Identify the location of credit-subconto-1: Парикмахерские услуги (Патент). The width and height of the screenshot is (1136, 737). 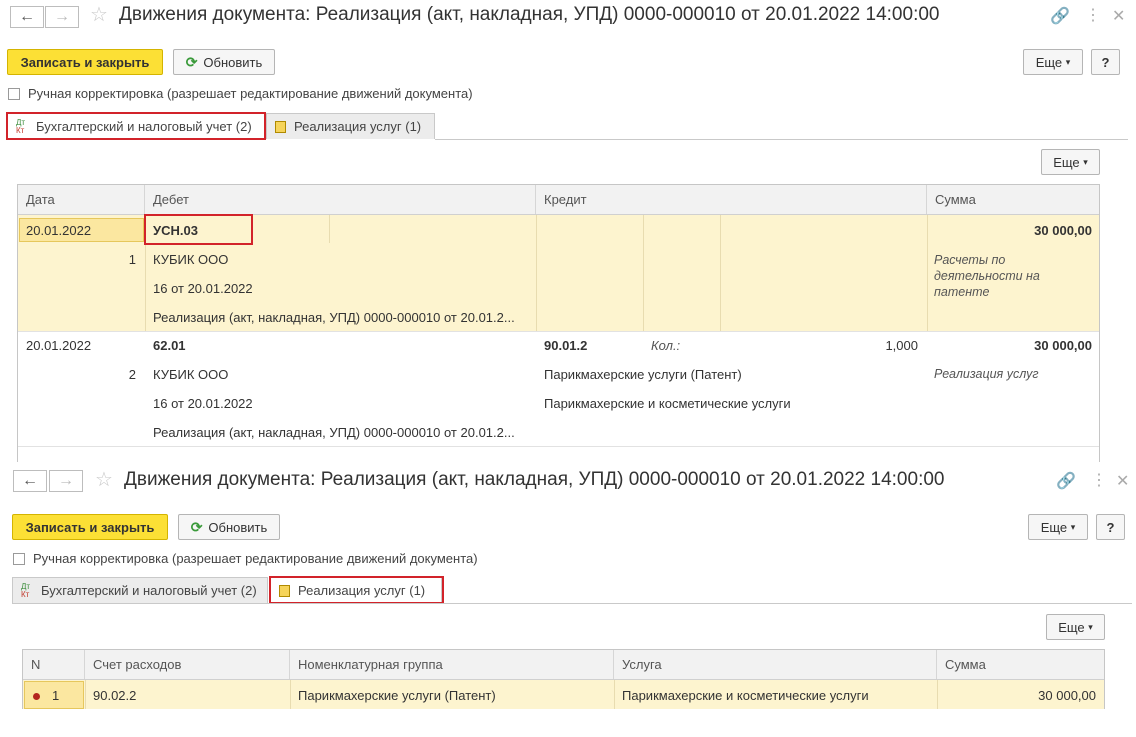
(643, 374).